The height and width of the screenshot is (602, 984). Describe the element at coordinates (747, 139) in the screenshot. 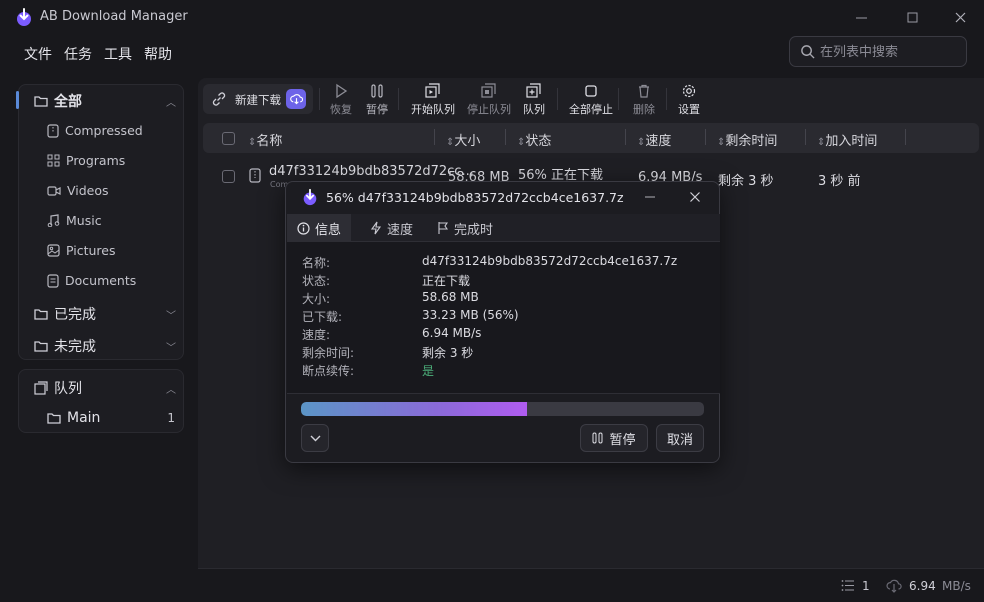

I see `column-header-remaining: ⇕剩余时间` at that location.